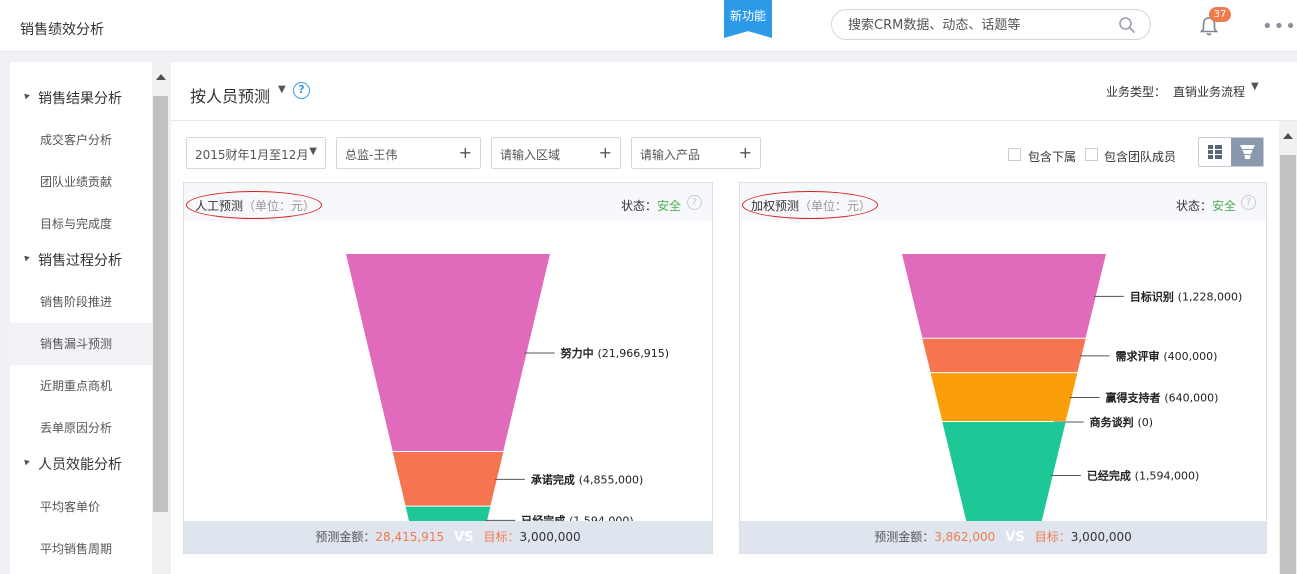 This screenshot has height=574, width=1297. What do you see at coordinates (371, 155) in the screenshot?
I see `person-value: 总监-王伟` at bounding box center [371, 155].